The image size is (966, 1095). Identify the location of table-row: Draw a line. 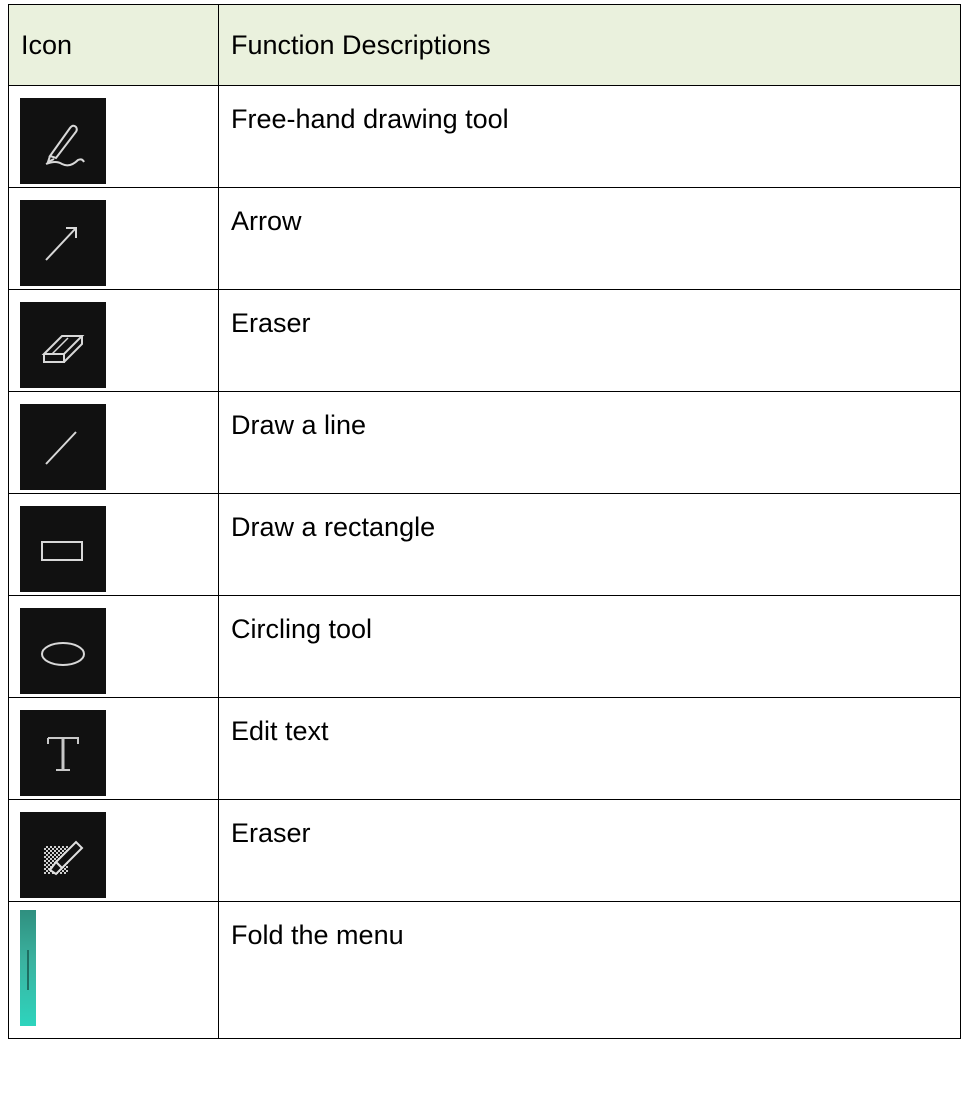
(484, 442).